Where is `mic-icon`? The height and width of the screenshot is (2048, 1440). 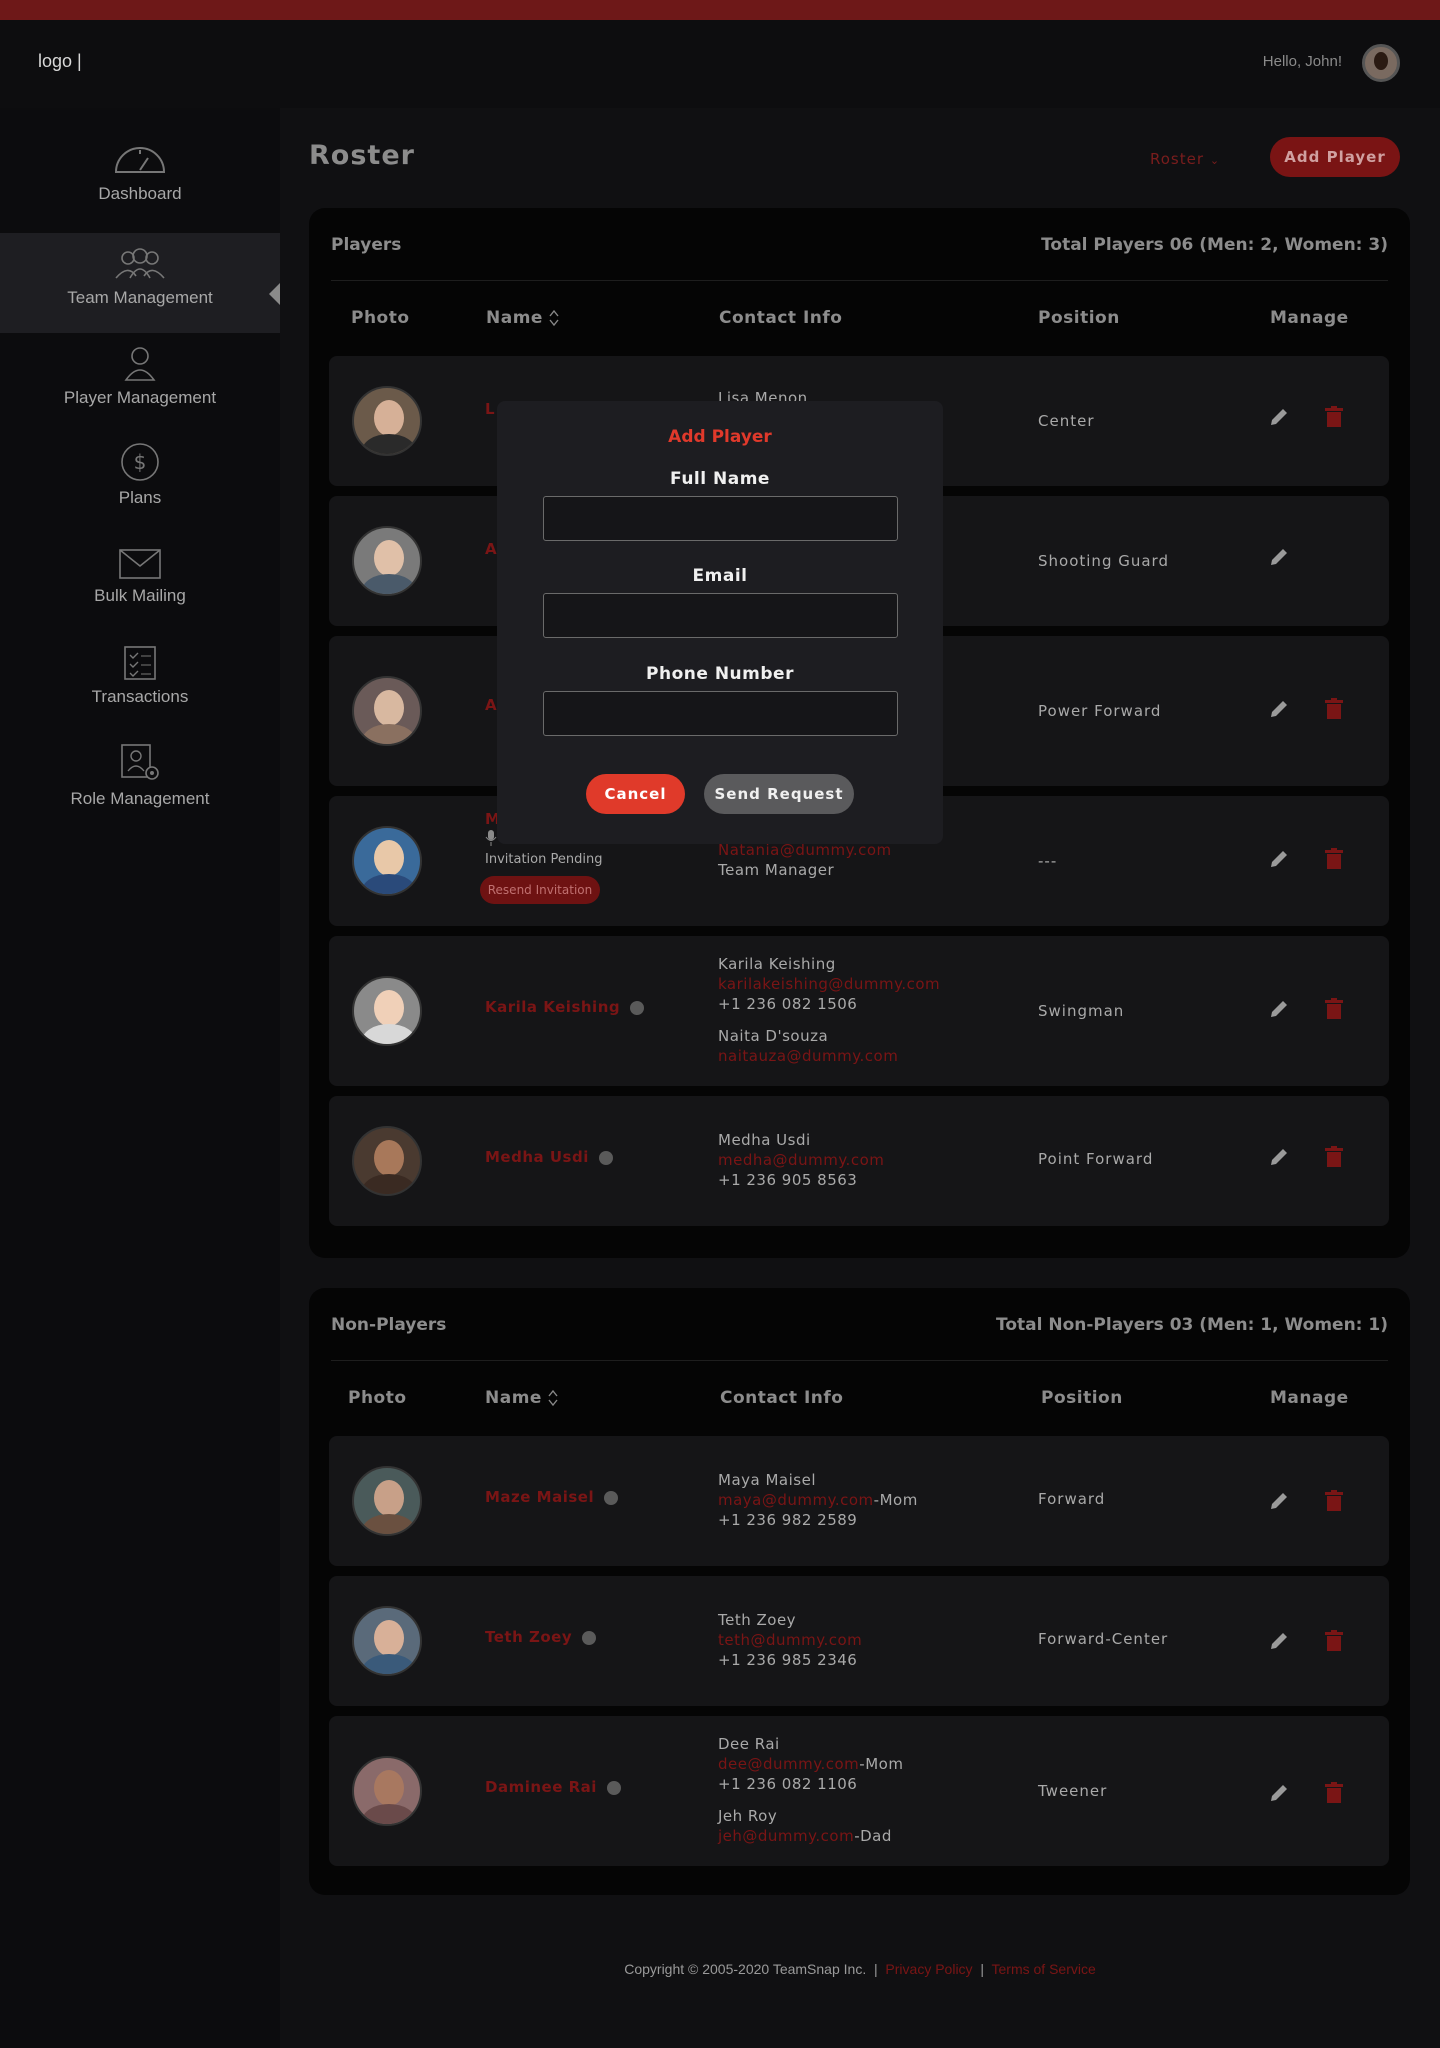 mic-icon is located at coordinates (491, 838).